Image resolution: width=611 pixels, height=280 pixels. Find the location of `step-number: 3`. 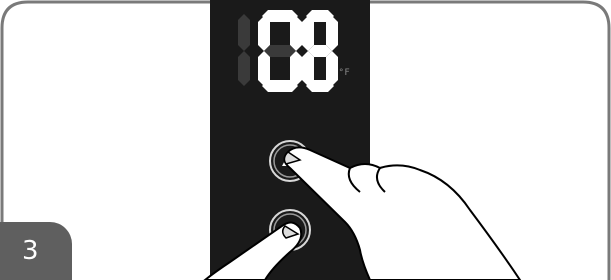

step-number: 3 is located at coordinates (30, 251).